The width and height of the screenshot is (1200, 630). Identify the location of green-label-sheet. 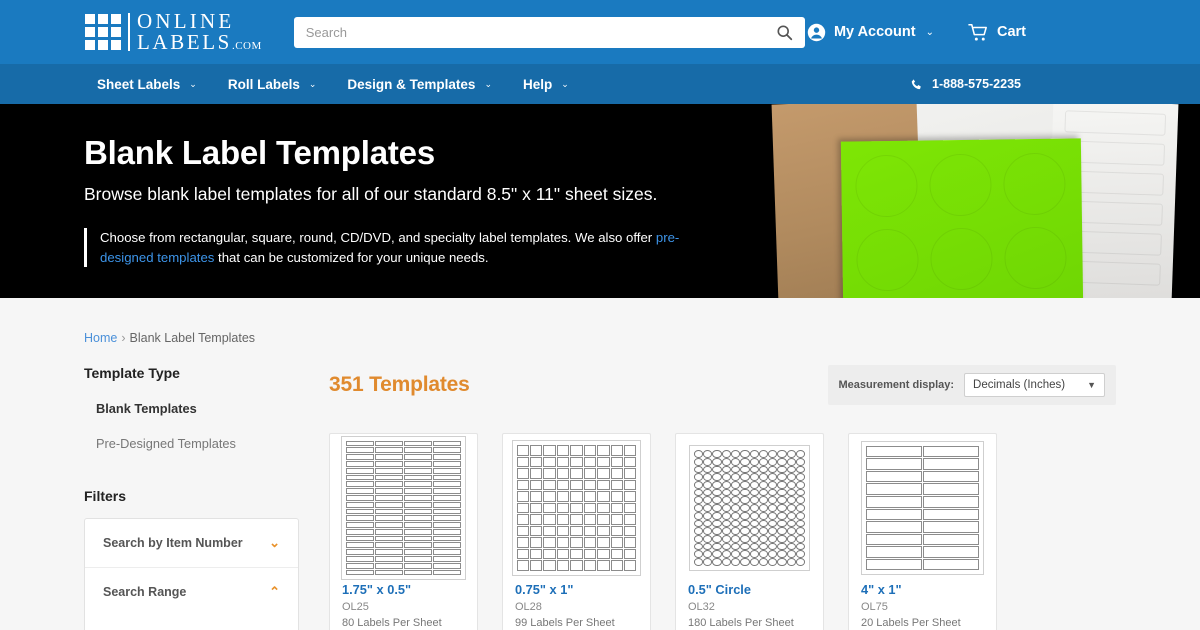
(962, 218).